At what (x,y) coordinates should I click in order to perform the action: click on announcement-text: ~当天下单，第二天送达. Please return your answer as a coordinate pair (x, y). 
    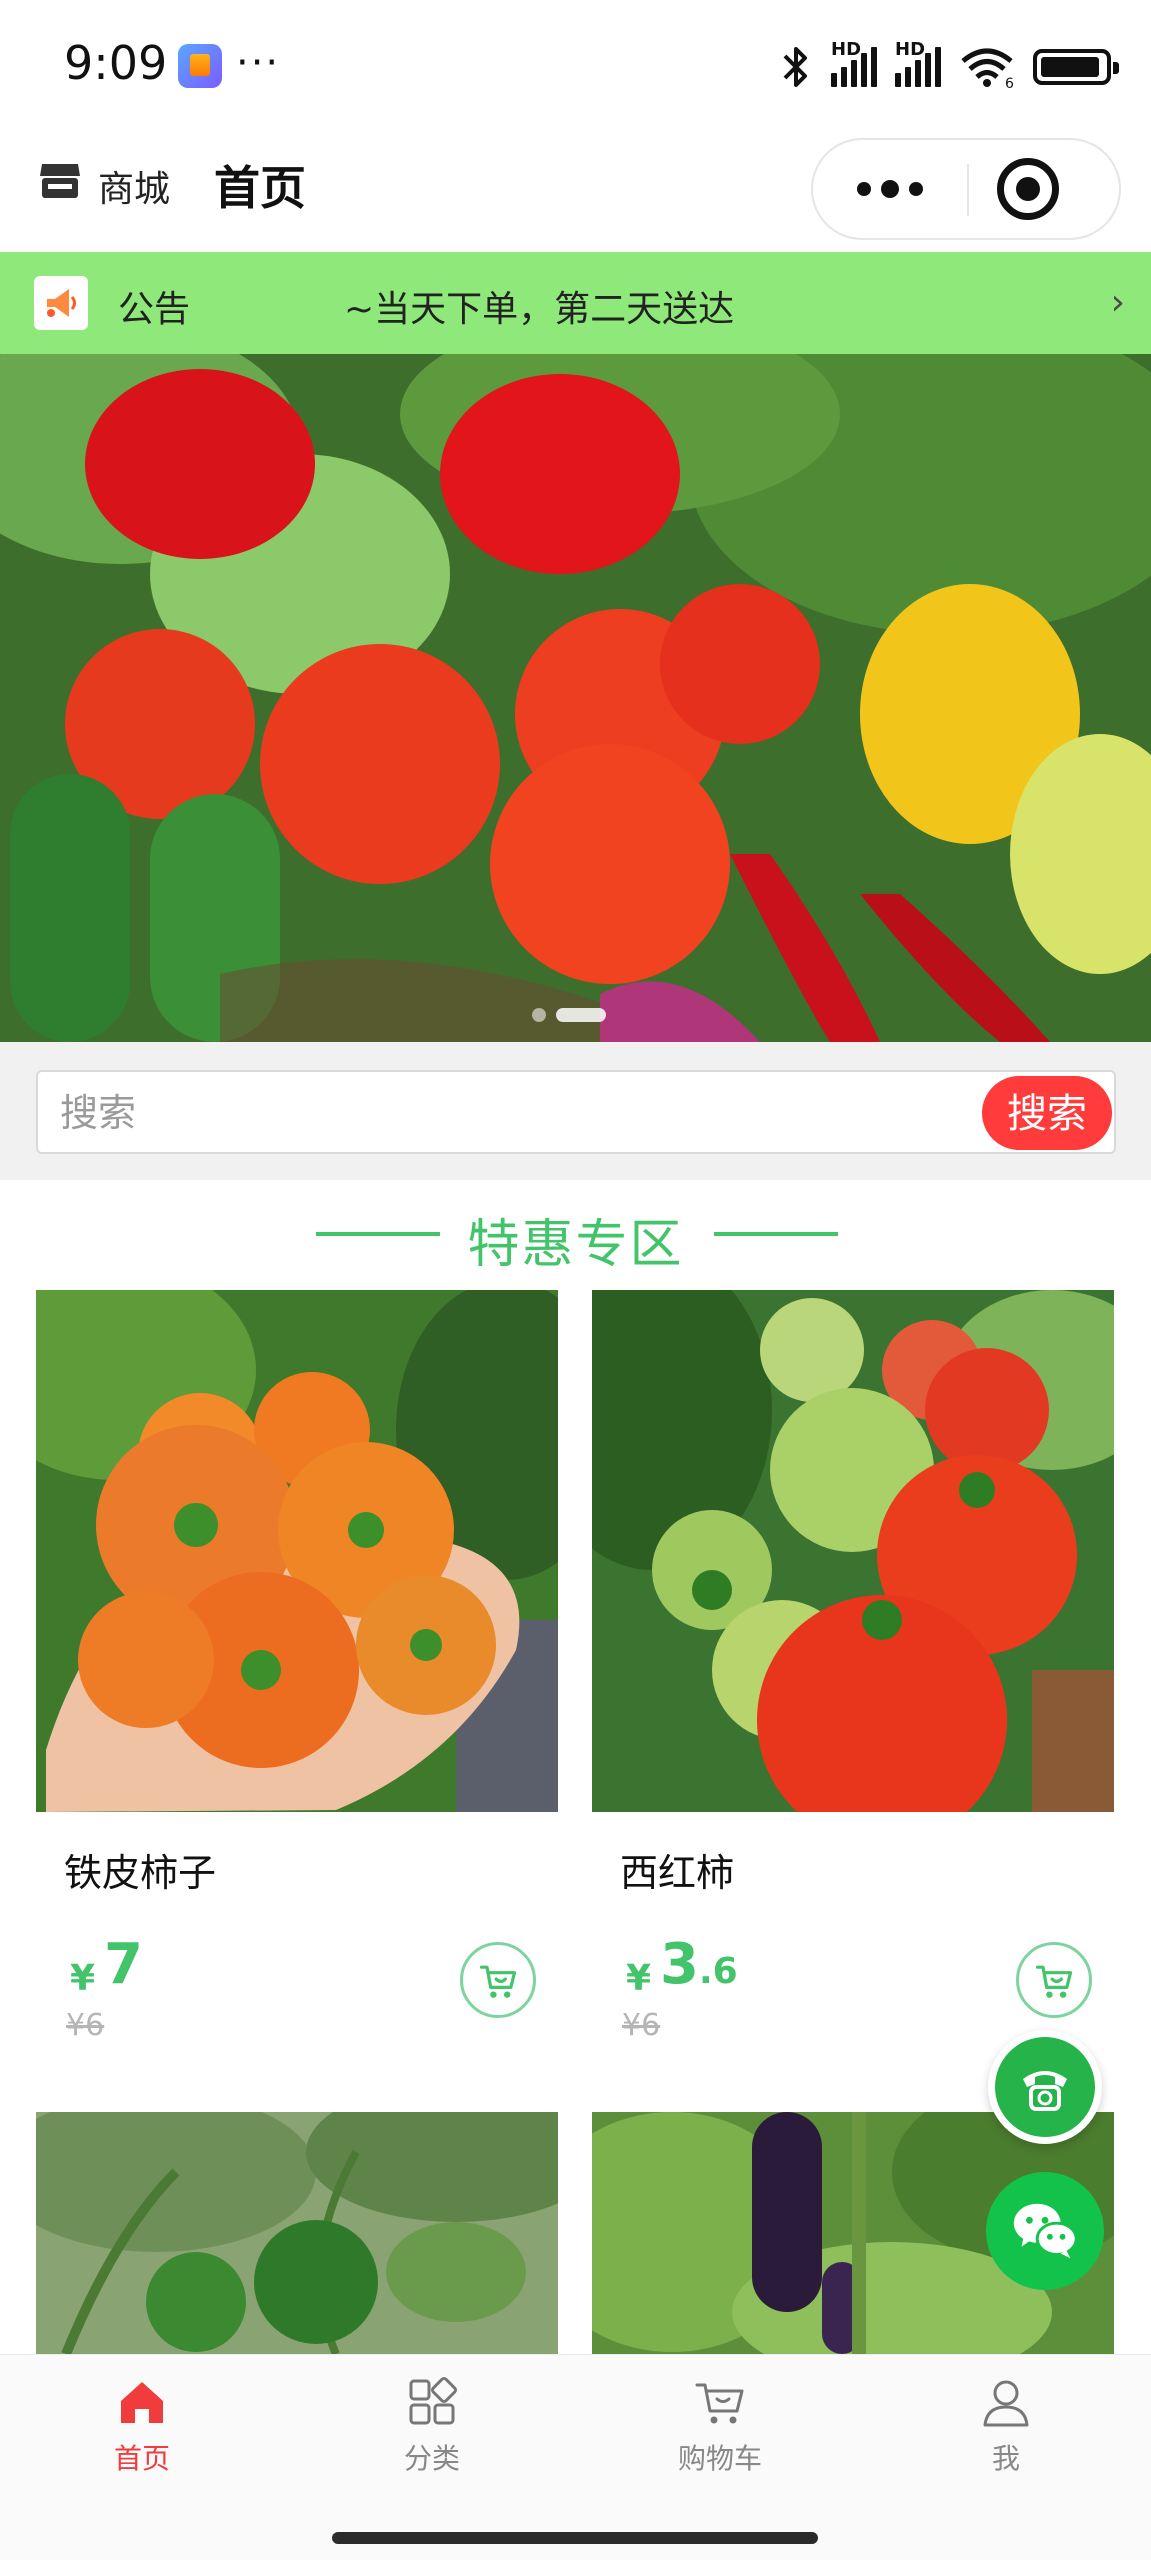
    Looking at the image, I should click on (539, 309).